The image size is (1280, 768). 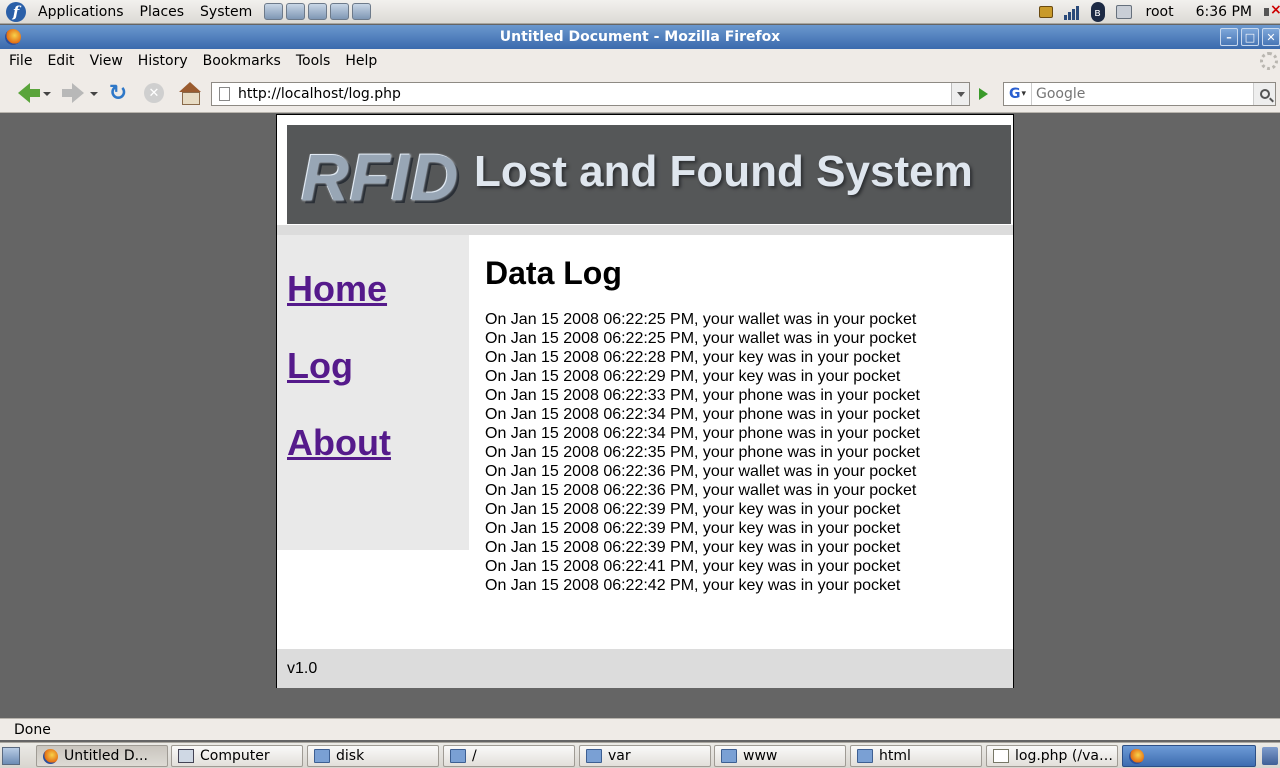 I want to click on taskbar-button: /, so click(x=509, y=756).